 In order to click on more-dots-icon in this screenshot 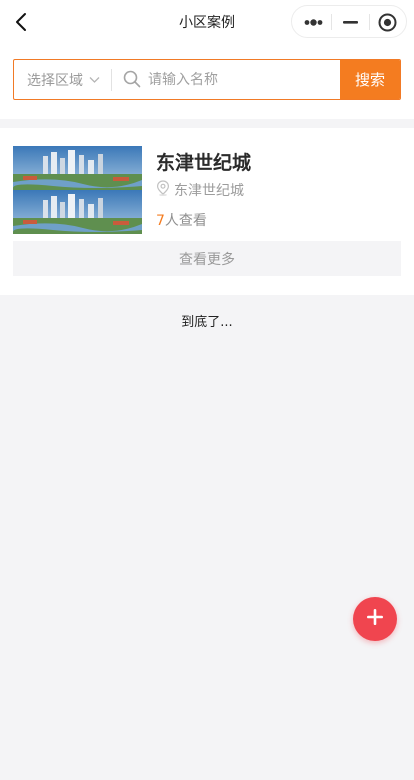, I will do `click(313, 22)`.